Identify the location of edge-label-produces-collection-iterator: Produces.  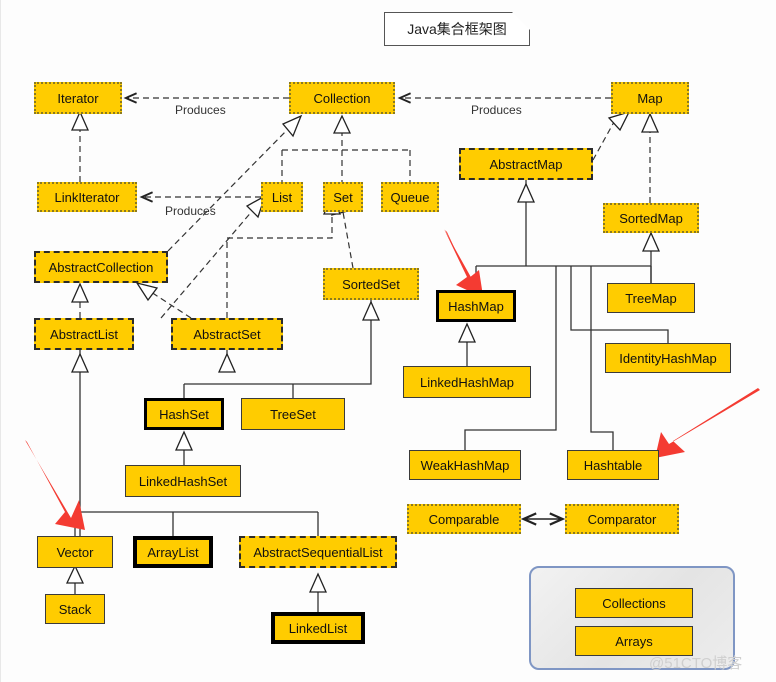
(200, 110).